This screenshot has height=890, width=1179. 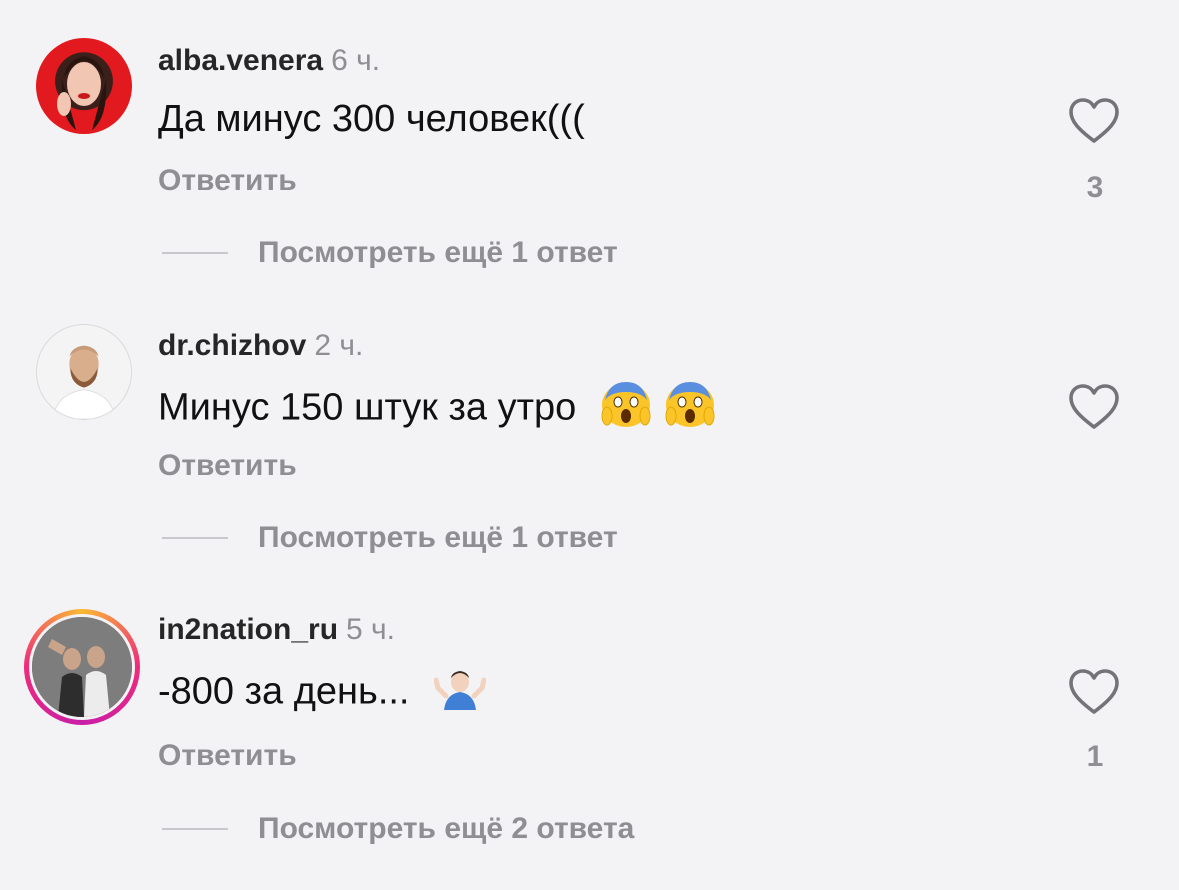 What do you see at coordinates (1095, 756) in the screenshot?
I see `like-count: 1` at bounding box center [1095, 756].